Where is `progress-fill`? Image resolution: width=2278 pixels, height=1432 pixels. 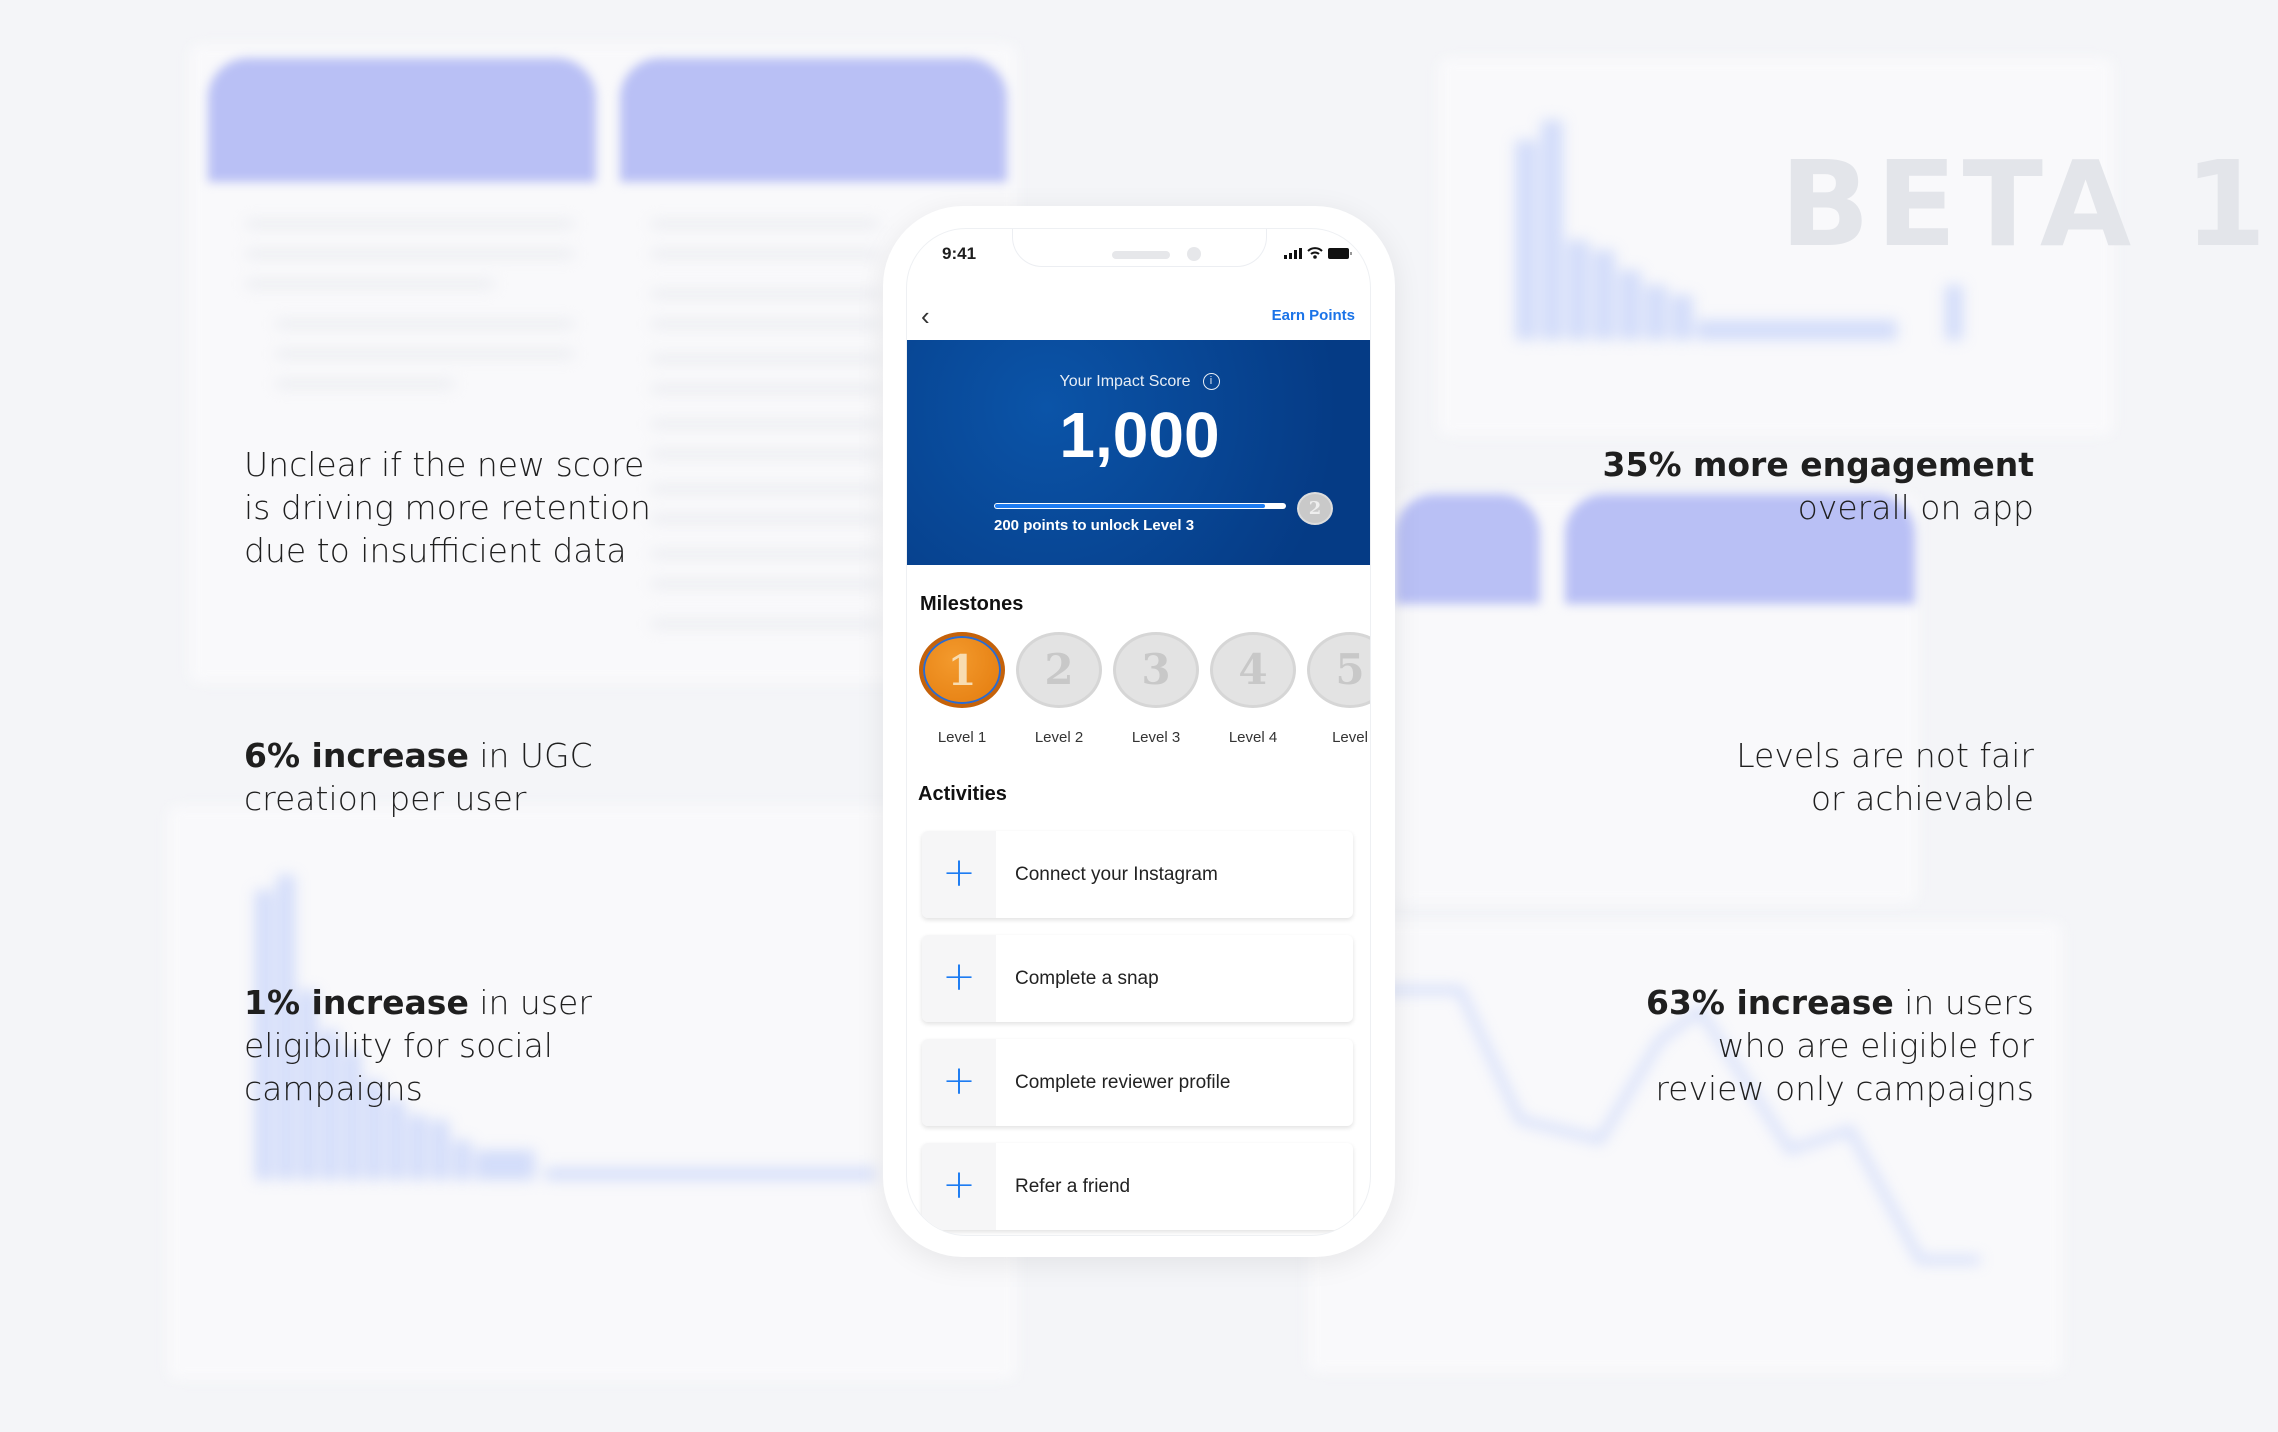
progress-fill is located at coordinates (1130, 506).